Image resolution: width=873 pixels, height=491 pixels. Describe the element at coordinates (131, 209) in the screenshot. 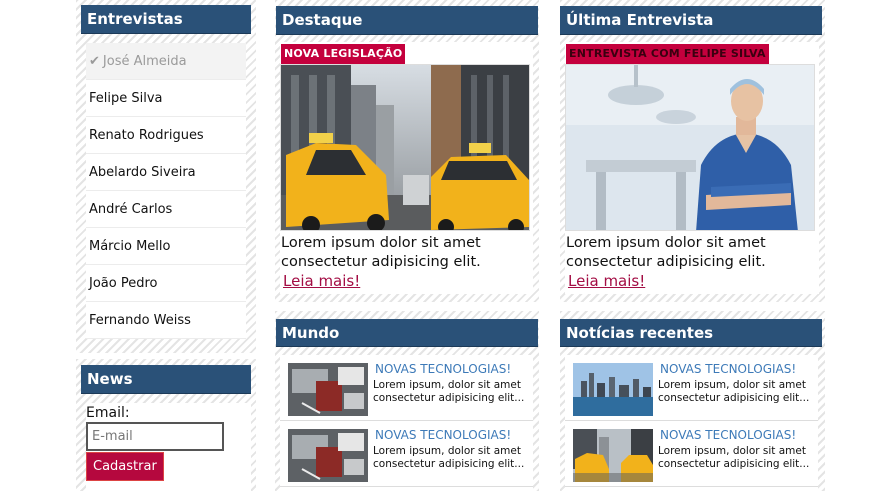

I see `entrevista-item-label: André Carlos` at that location.